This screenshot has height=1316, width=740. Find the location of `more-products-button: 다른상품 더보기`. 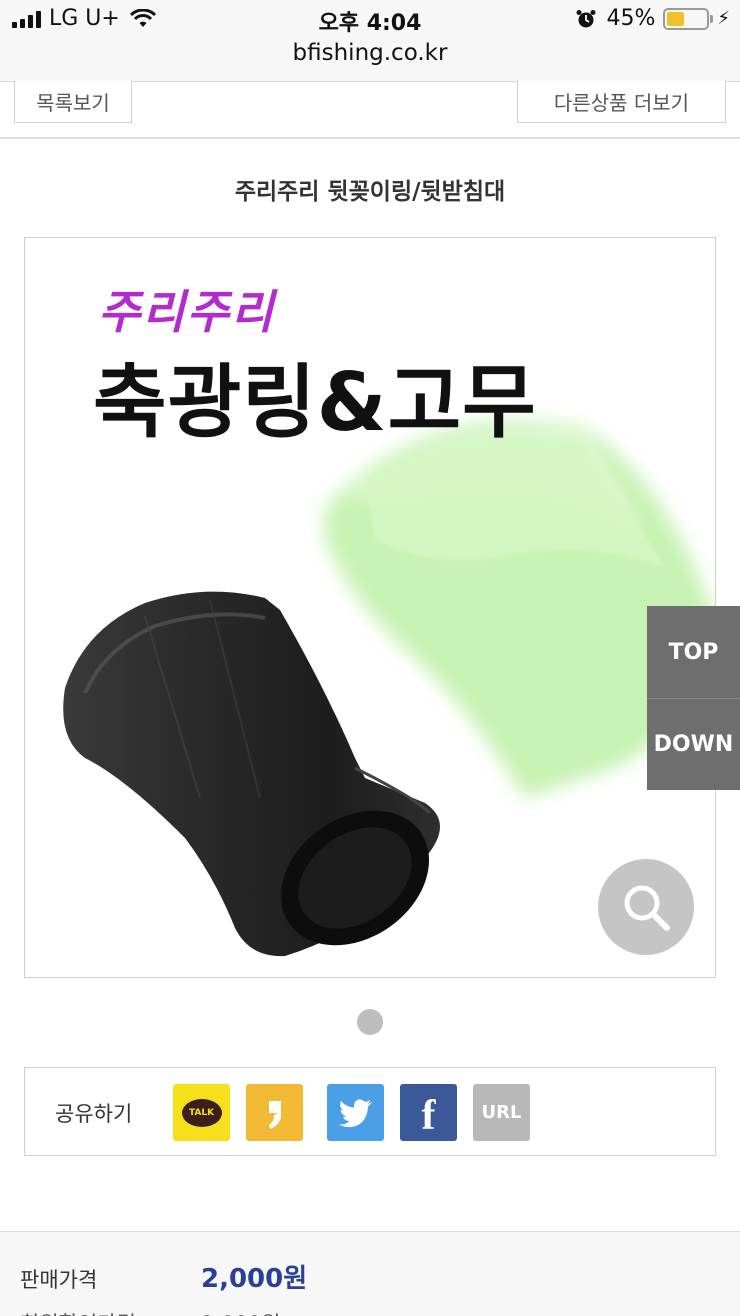

more-products-button: 다른상품 더보기 is located at coordinates (621, 102).